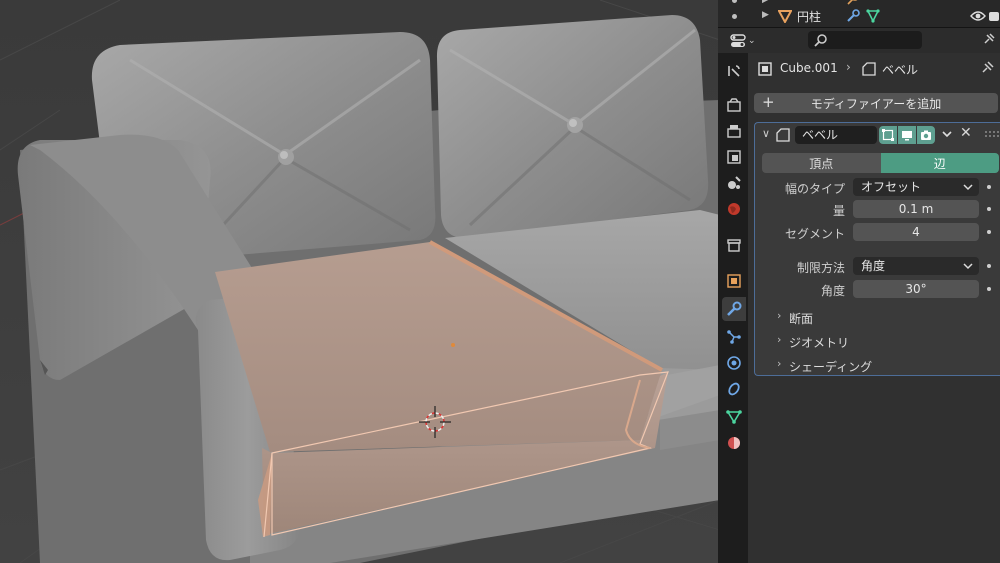  I want to click on affect-edges-button: 辺, so click(939, 163).